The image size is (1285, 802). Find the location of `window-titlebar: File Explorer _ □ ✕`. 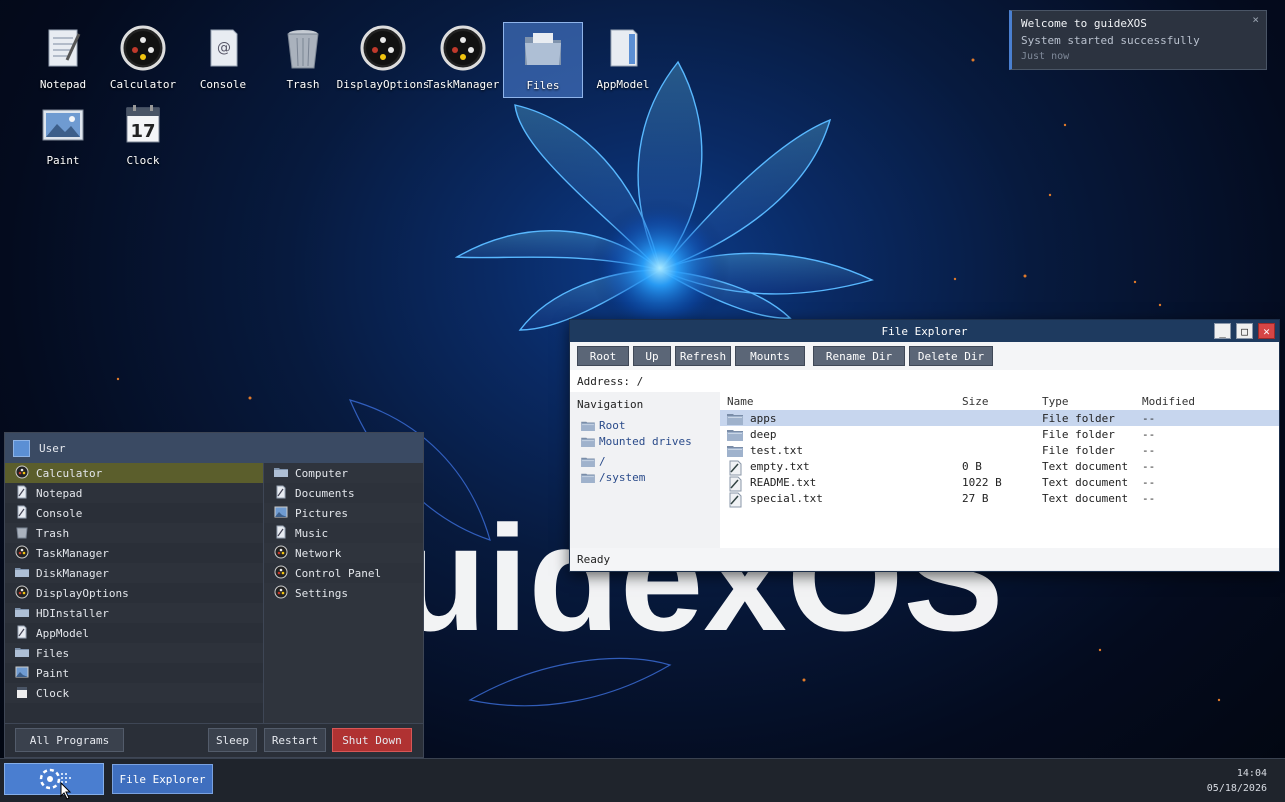

window-titlebar: File Explorer _ □ ✕ is located at coordinates (924, 331).